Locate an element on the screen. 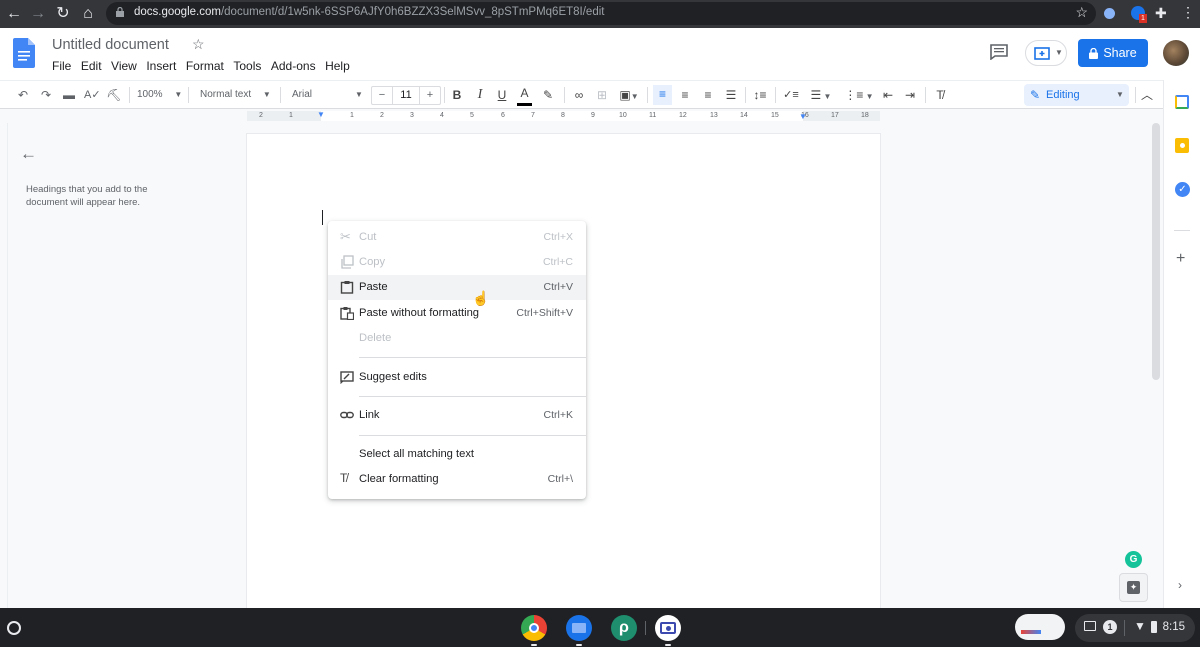 The image size is (1200, 647). font-size-input: 11 is located at coordinates (406, 95).